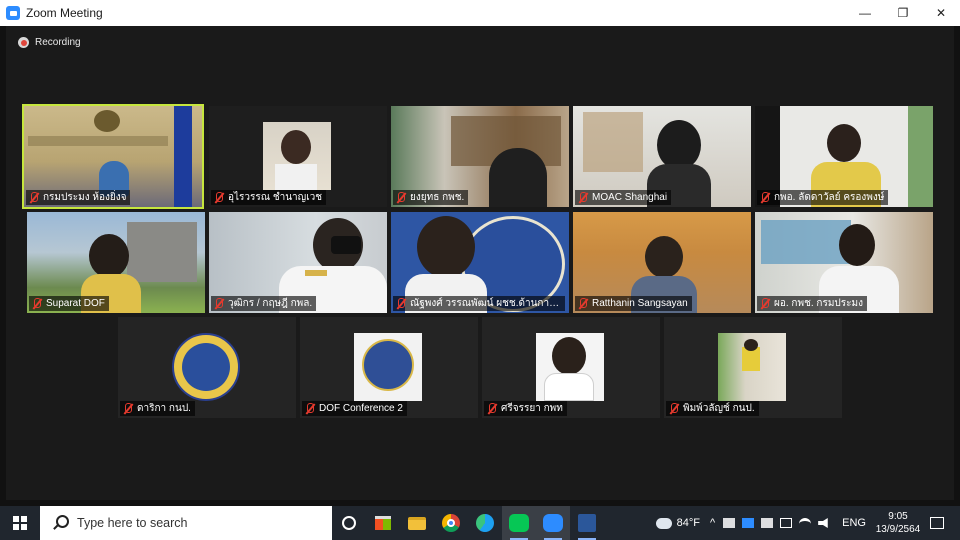  I want to click on participant-name: วุฒิกร / กฤษฎี กพล., so click(270, 303).